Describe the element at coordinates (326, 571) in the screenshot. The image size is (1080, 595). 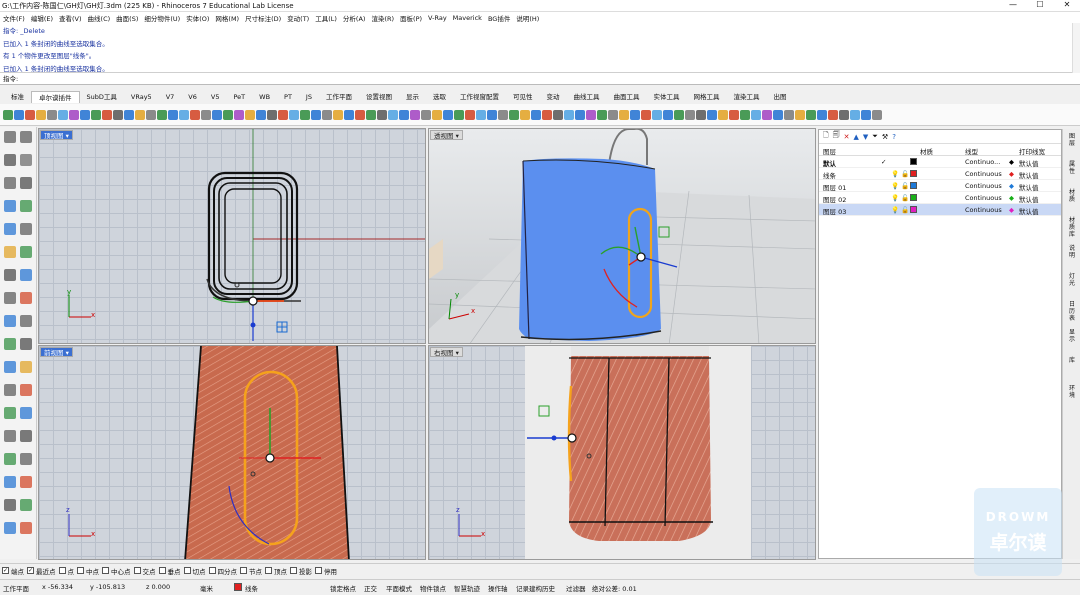
I see `osnap-option: 停用` at that location.